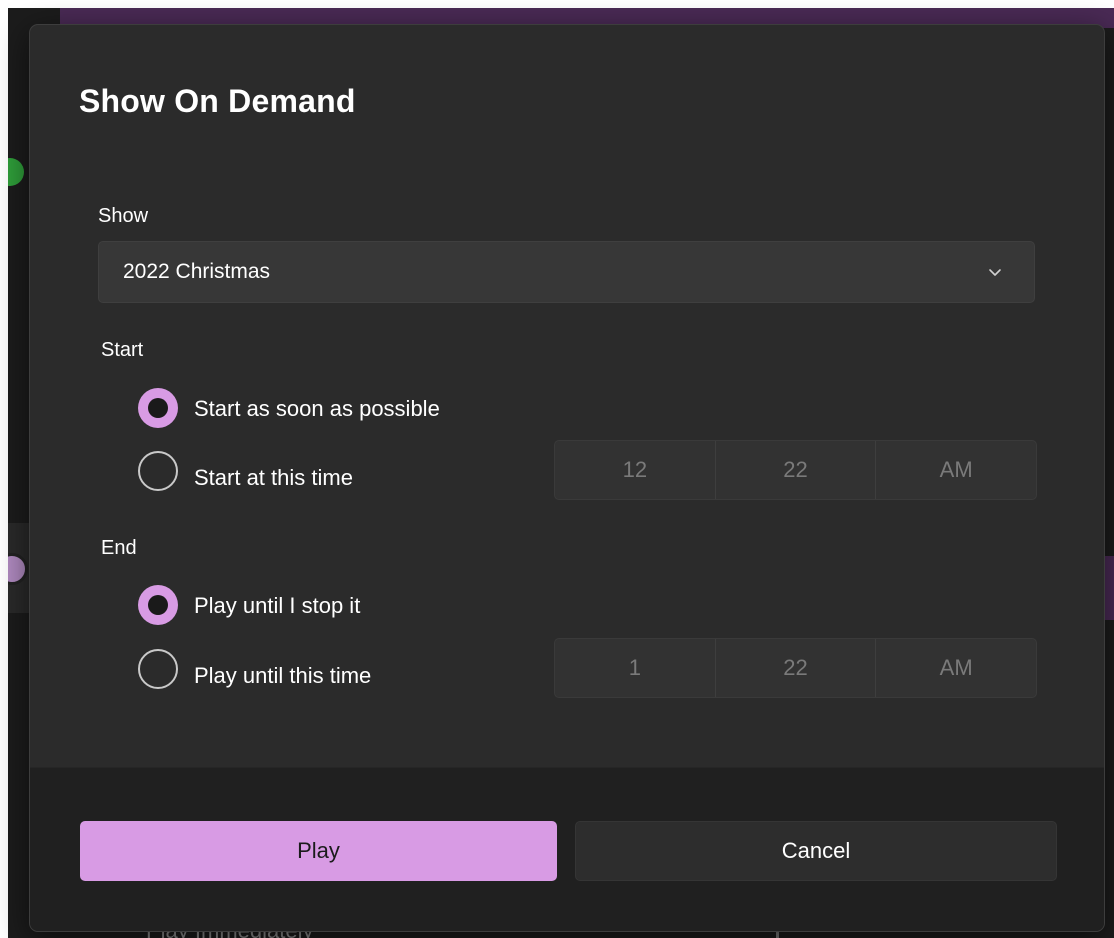 Image resolution: width=1114 pixels, height=938 pixels. What do you see at coordinates (273, 477) in the screenshot?
I see `start-at-time-label: Start at this time` at bounding box center [273, 477].